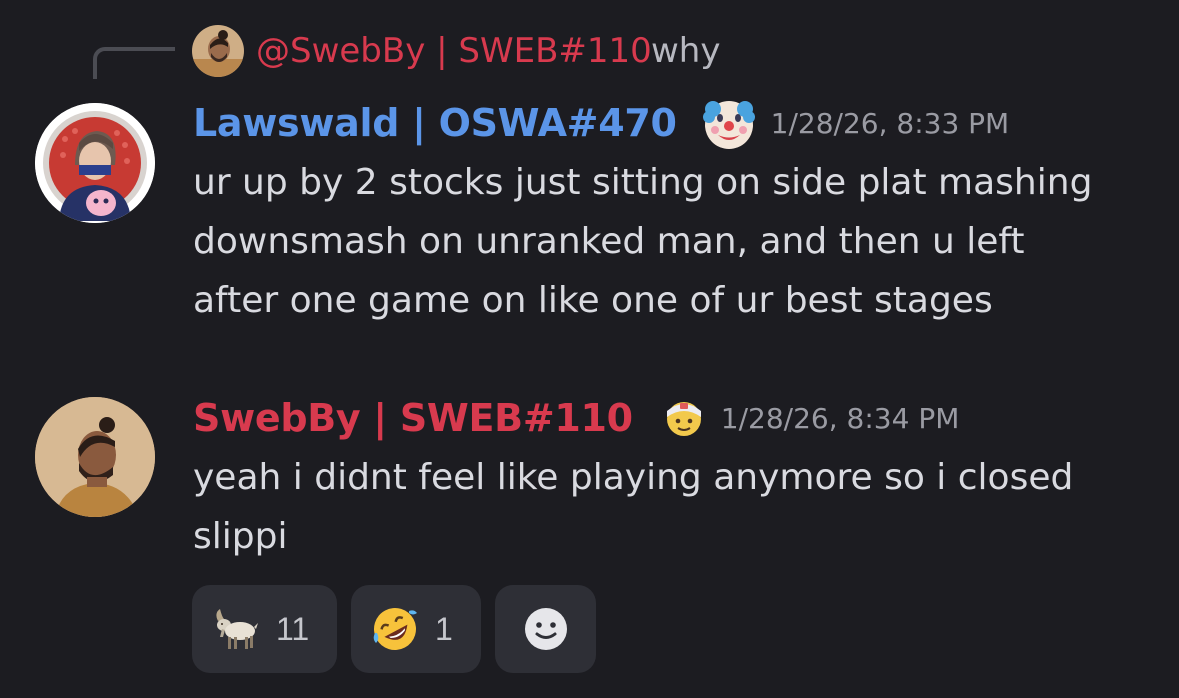 Image resolution: width=1179 pixels, height=698 pixels. Describe the element at coordinates (840, 418) in the screenshot. I see `timestamp: 1/28/26, 8:34 PM` at that location.